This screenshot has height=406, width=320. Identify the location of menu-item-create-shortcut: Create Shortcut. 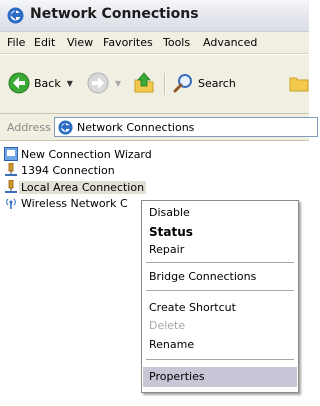
(220, 308).